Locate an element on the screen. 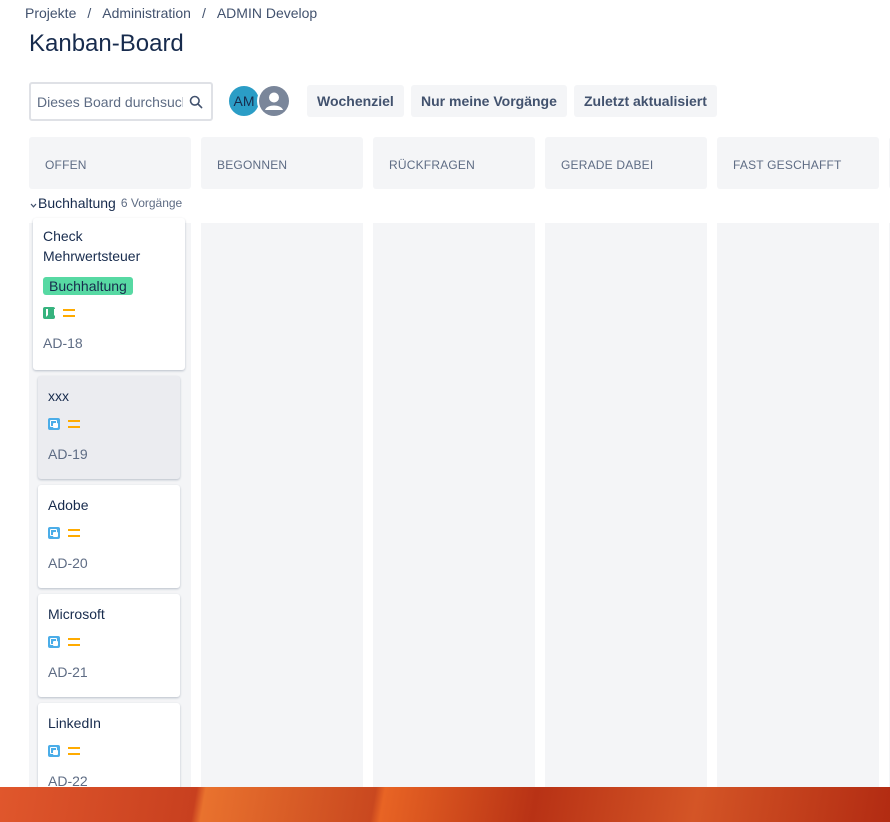 The height and width of the screenshot is (822, 890). user-icon is located at coordinates (274, 101).